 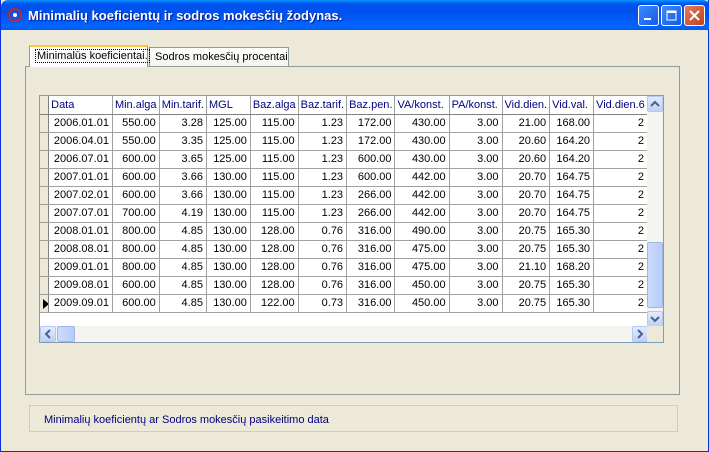 What do you see at coordinates (572, 303) in the screenshot?
I see `table-cell: 165.30` at bounding box center [572, 303].